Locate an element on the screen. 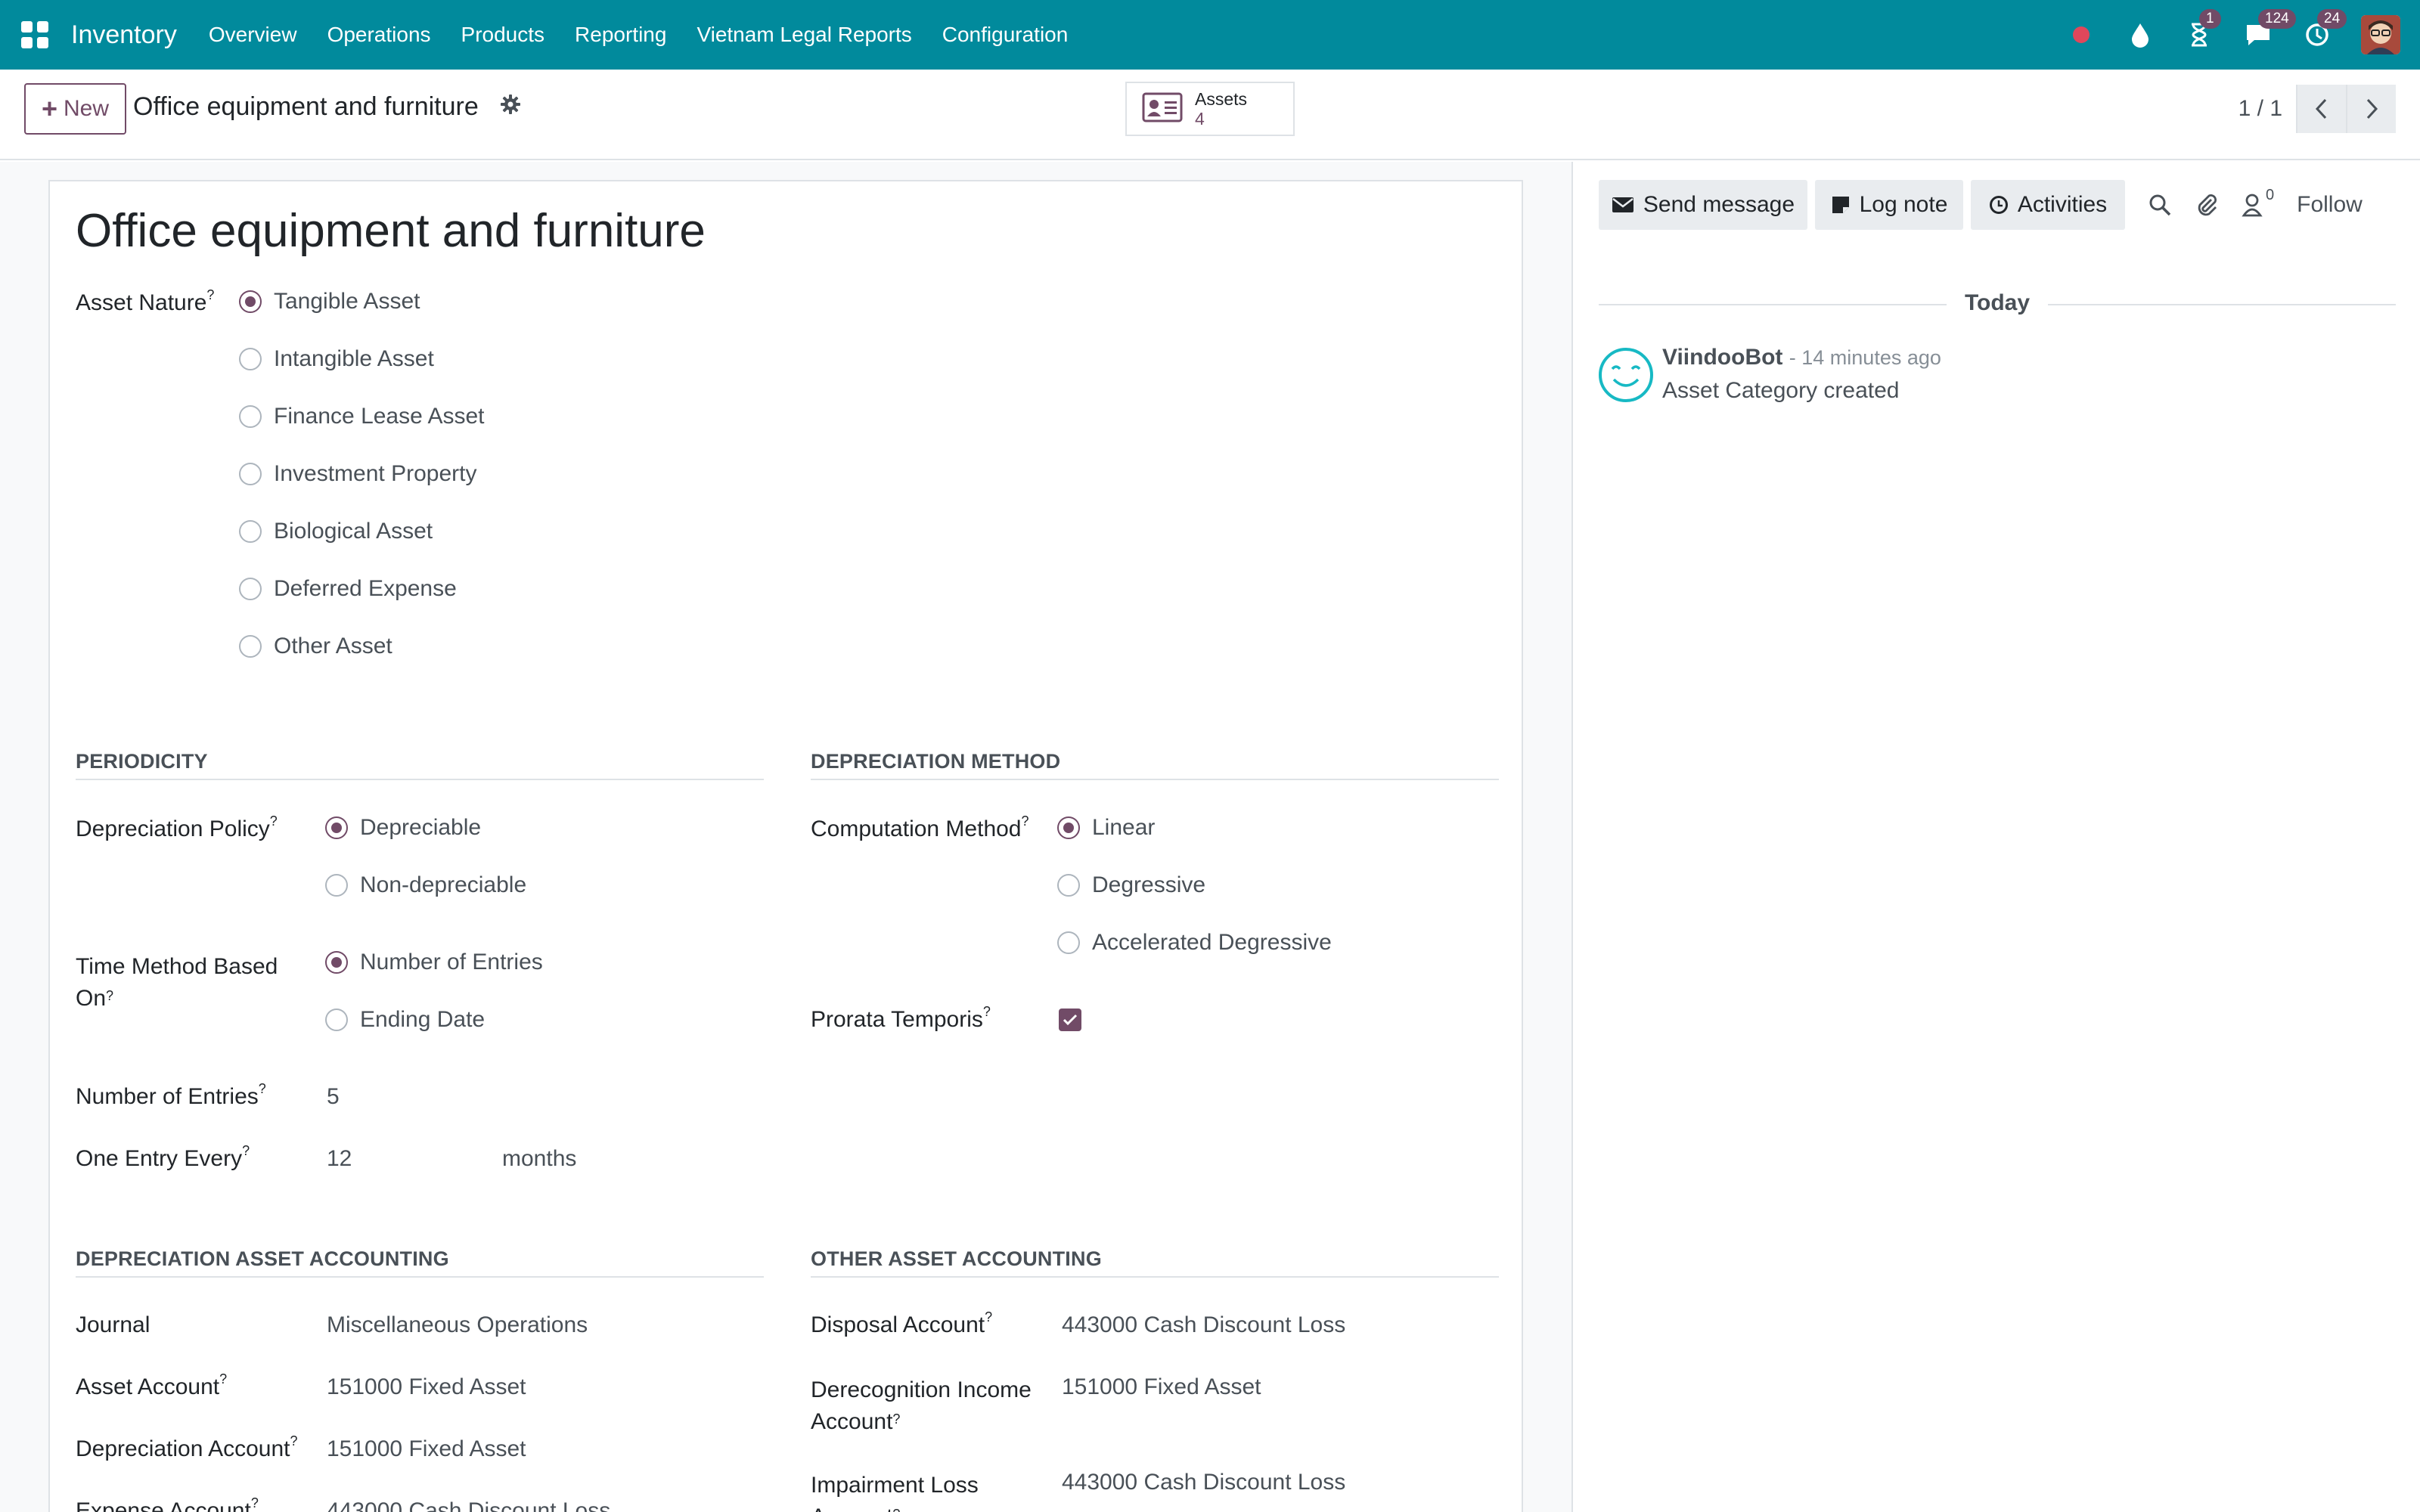  asset-nature-label: Asset Nature? is located at coordinates (145, 301).